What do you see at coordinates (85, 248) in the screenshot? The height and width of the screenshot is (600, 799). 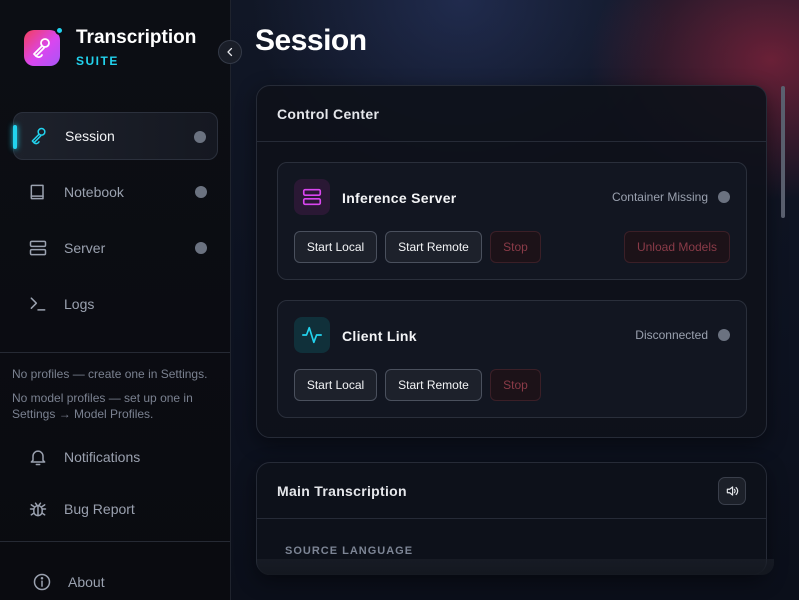 I see `nav-label: Server` at bounding box center [85, 248].